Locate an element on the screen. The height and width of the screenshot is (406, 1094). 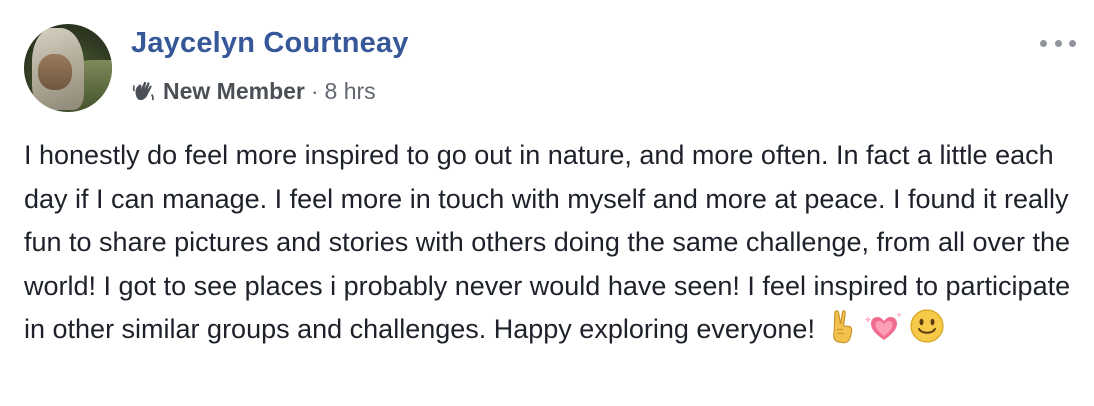
sparkling-heart-icon is located at coordinates (883, 326).